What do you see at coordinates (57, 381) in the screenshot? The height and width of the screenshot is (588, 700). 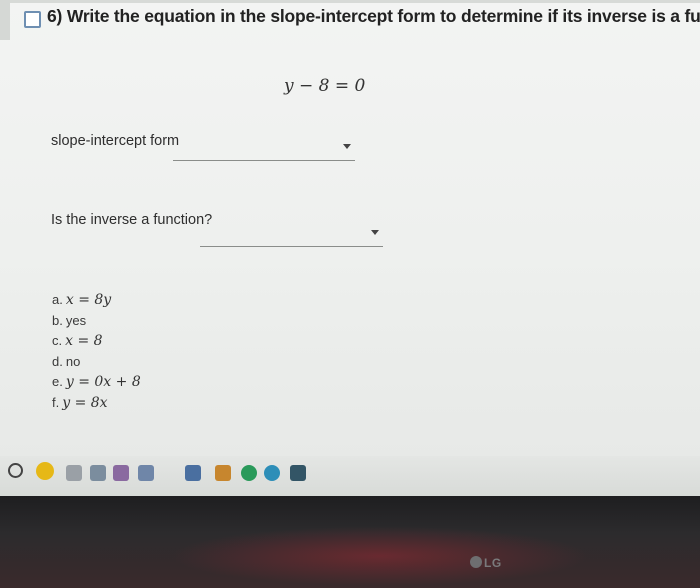 I see `option-letter: e.` at bounding box center [57, 381].